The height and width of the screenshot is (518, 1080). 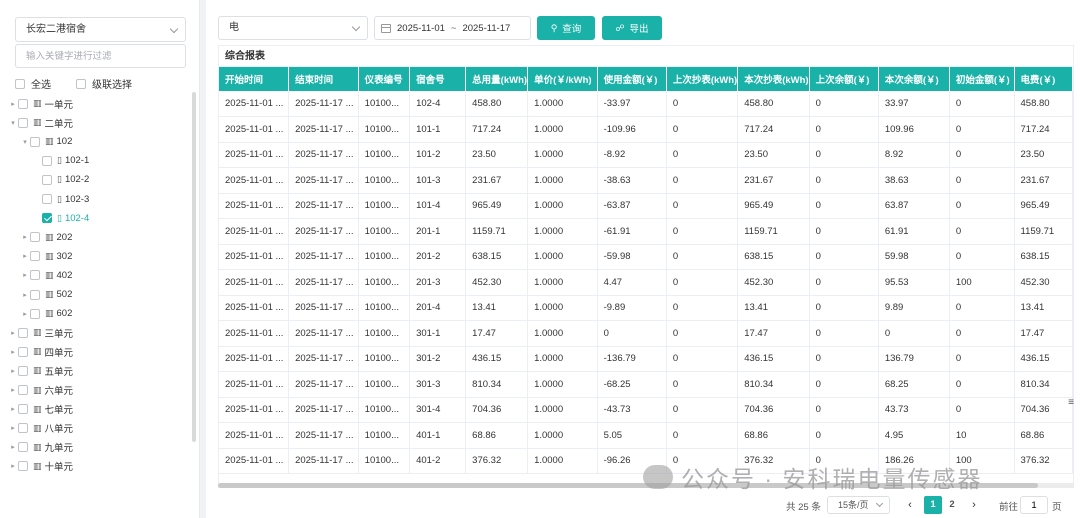 What do you see at coordinates (562, 79) in the screenshot?
I see `column-header: 单价(￥/kWh)` at bounding box center [562, 79].